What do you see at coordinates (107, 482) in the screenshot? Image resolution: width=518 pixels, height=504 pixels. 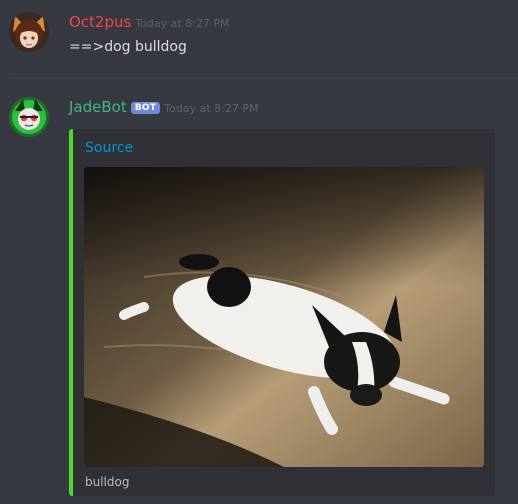 I see `embed-footer: bulldog` at bounding box center [107, 482].